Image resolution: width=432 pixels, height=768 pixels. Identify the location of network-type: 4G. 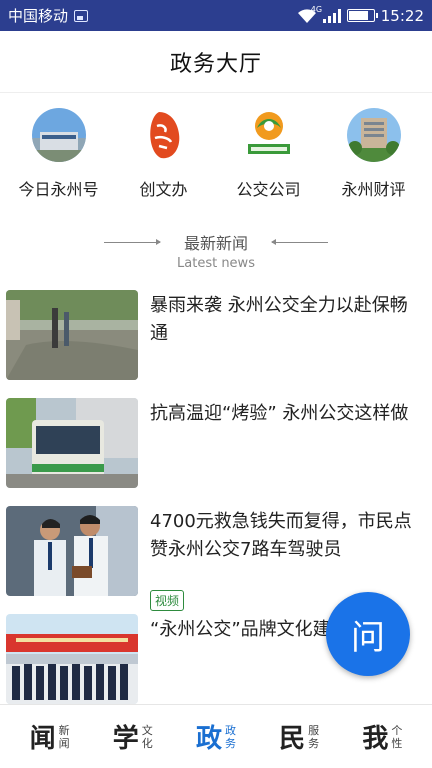
(316, 9).